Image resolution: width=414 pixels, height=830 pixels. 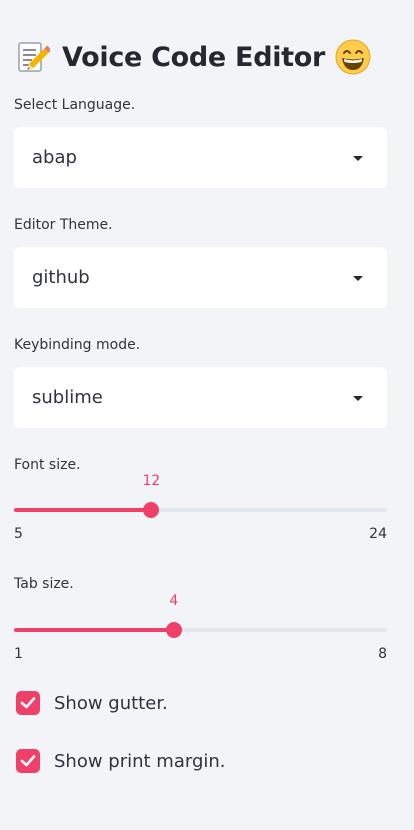 I want to click on show-print-margin-checkbox: Show print margin., so click(x=121, y=761).